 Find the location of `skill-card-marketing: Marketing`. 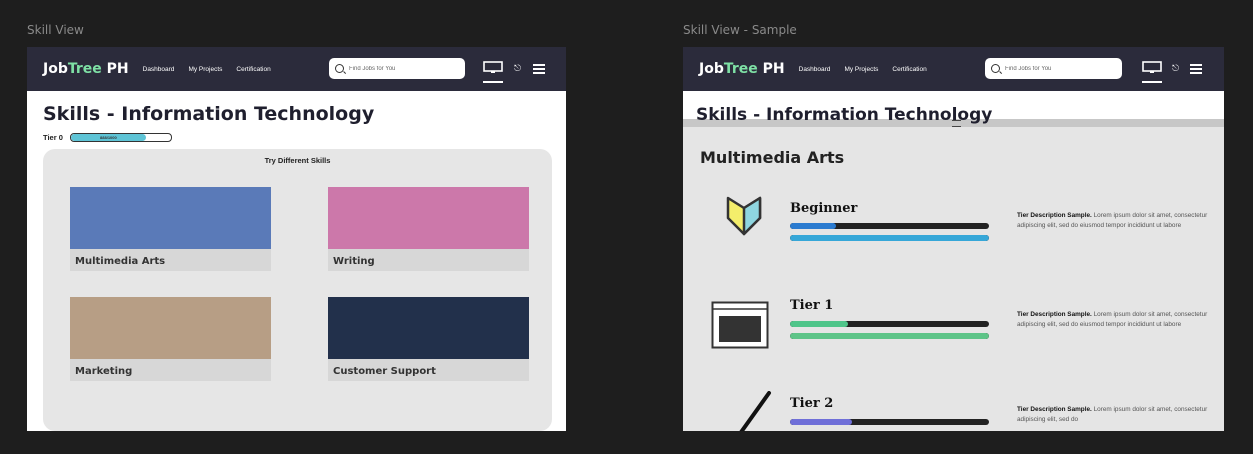

skill-card-marketing: Marketing is located at coordinates (170, 339).